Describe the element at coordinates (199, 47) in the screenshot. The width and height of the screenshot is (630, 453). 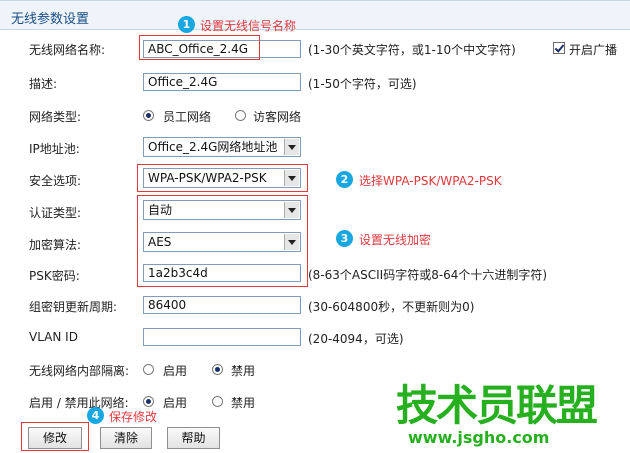
I see `ssid-highlight-box` at that location.